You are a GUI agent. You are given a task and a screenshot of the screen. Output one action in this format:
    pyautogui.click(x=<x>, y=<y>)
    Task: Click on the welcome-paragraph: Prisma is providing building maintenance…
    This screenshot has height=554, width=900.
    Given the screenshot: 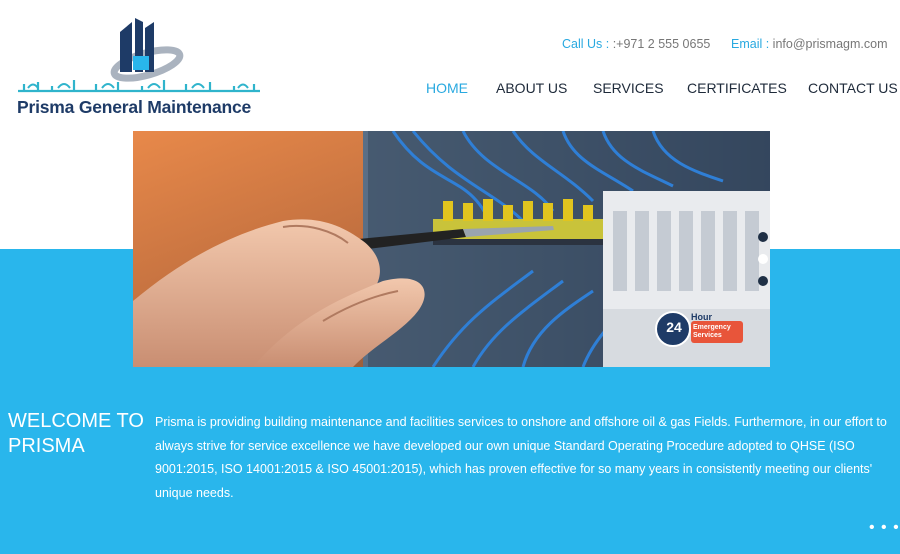 What is the action you would take?
    pyautogui.click(x=521, y=457)
    